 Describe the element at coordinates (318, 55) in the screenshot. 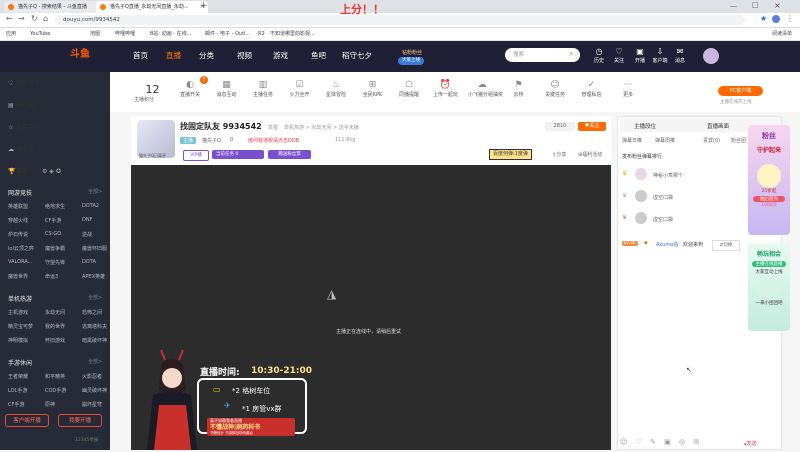

I see `nav-fishbar: 鱼吧` at that location.